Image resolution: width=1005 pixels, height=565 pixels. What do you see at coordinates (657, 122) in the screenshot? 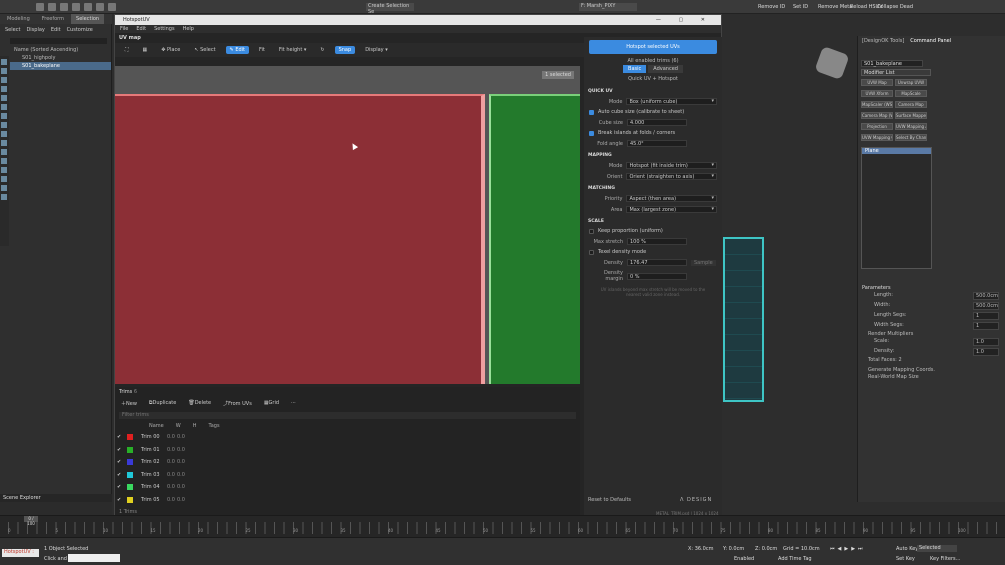
I see `cube-size-field: 4.000` at bounding box center [657, 122].